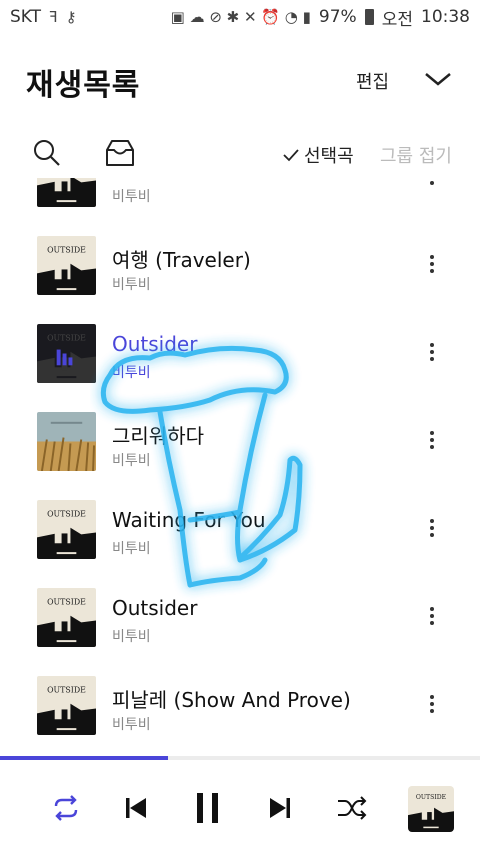 This screenshot has height=853, width=480. Describe the element at coordinates (71, 17) in the screenshot. I see `key-icon: ⚷` at that location.